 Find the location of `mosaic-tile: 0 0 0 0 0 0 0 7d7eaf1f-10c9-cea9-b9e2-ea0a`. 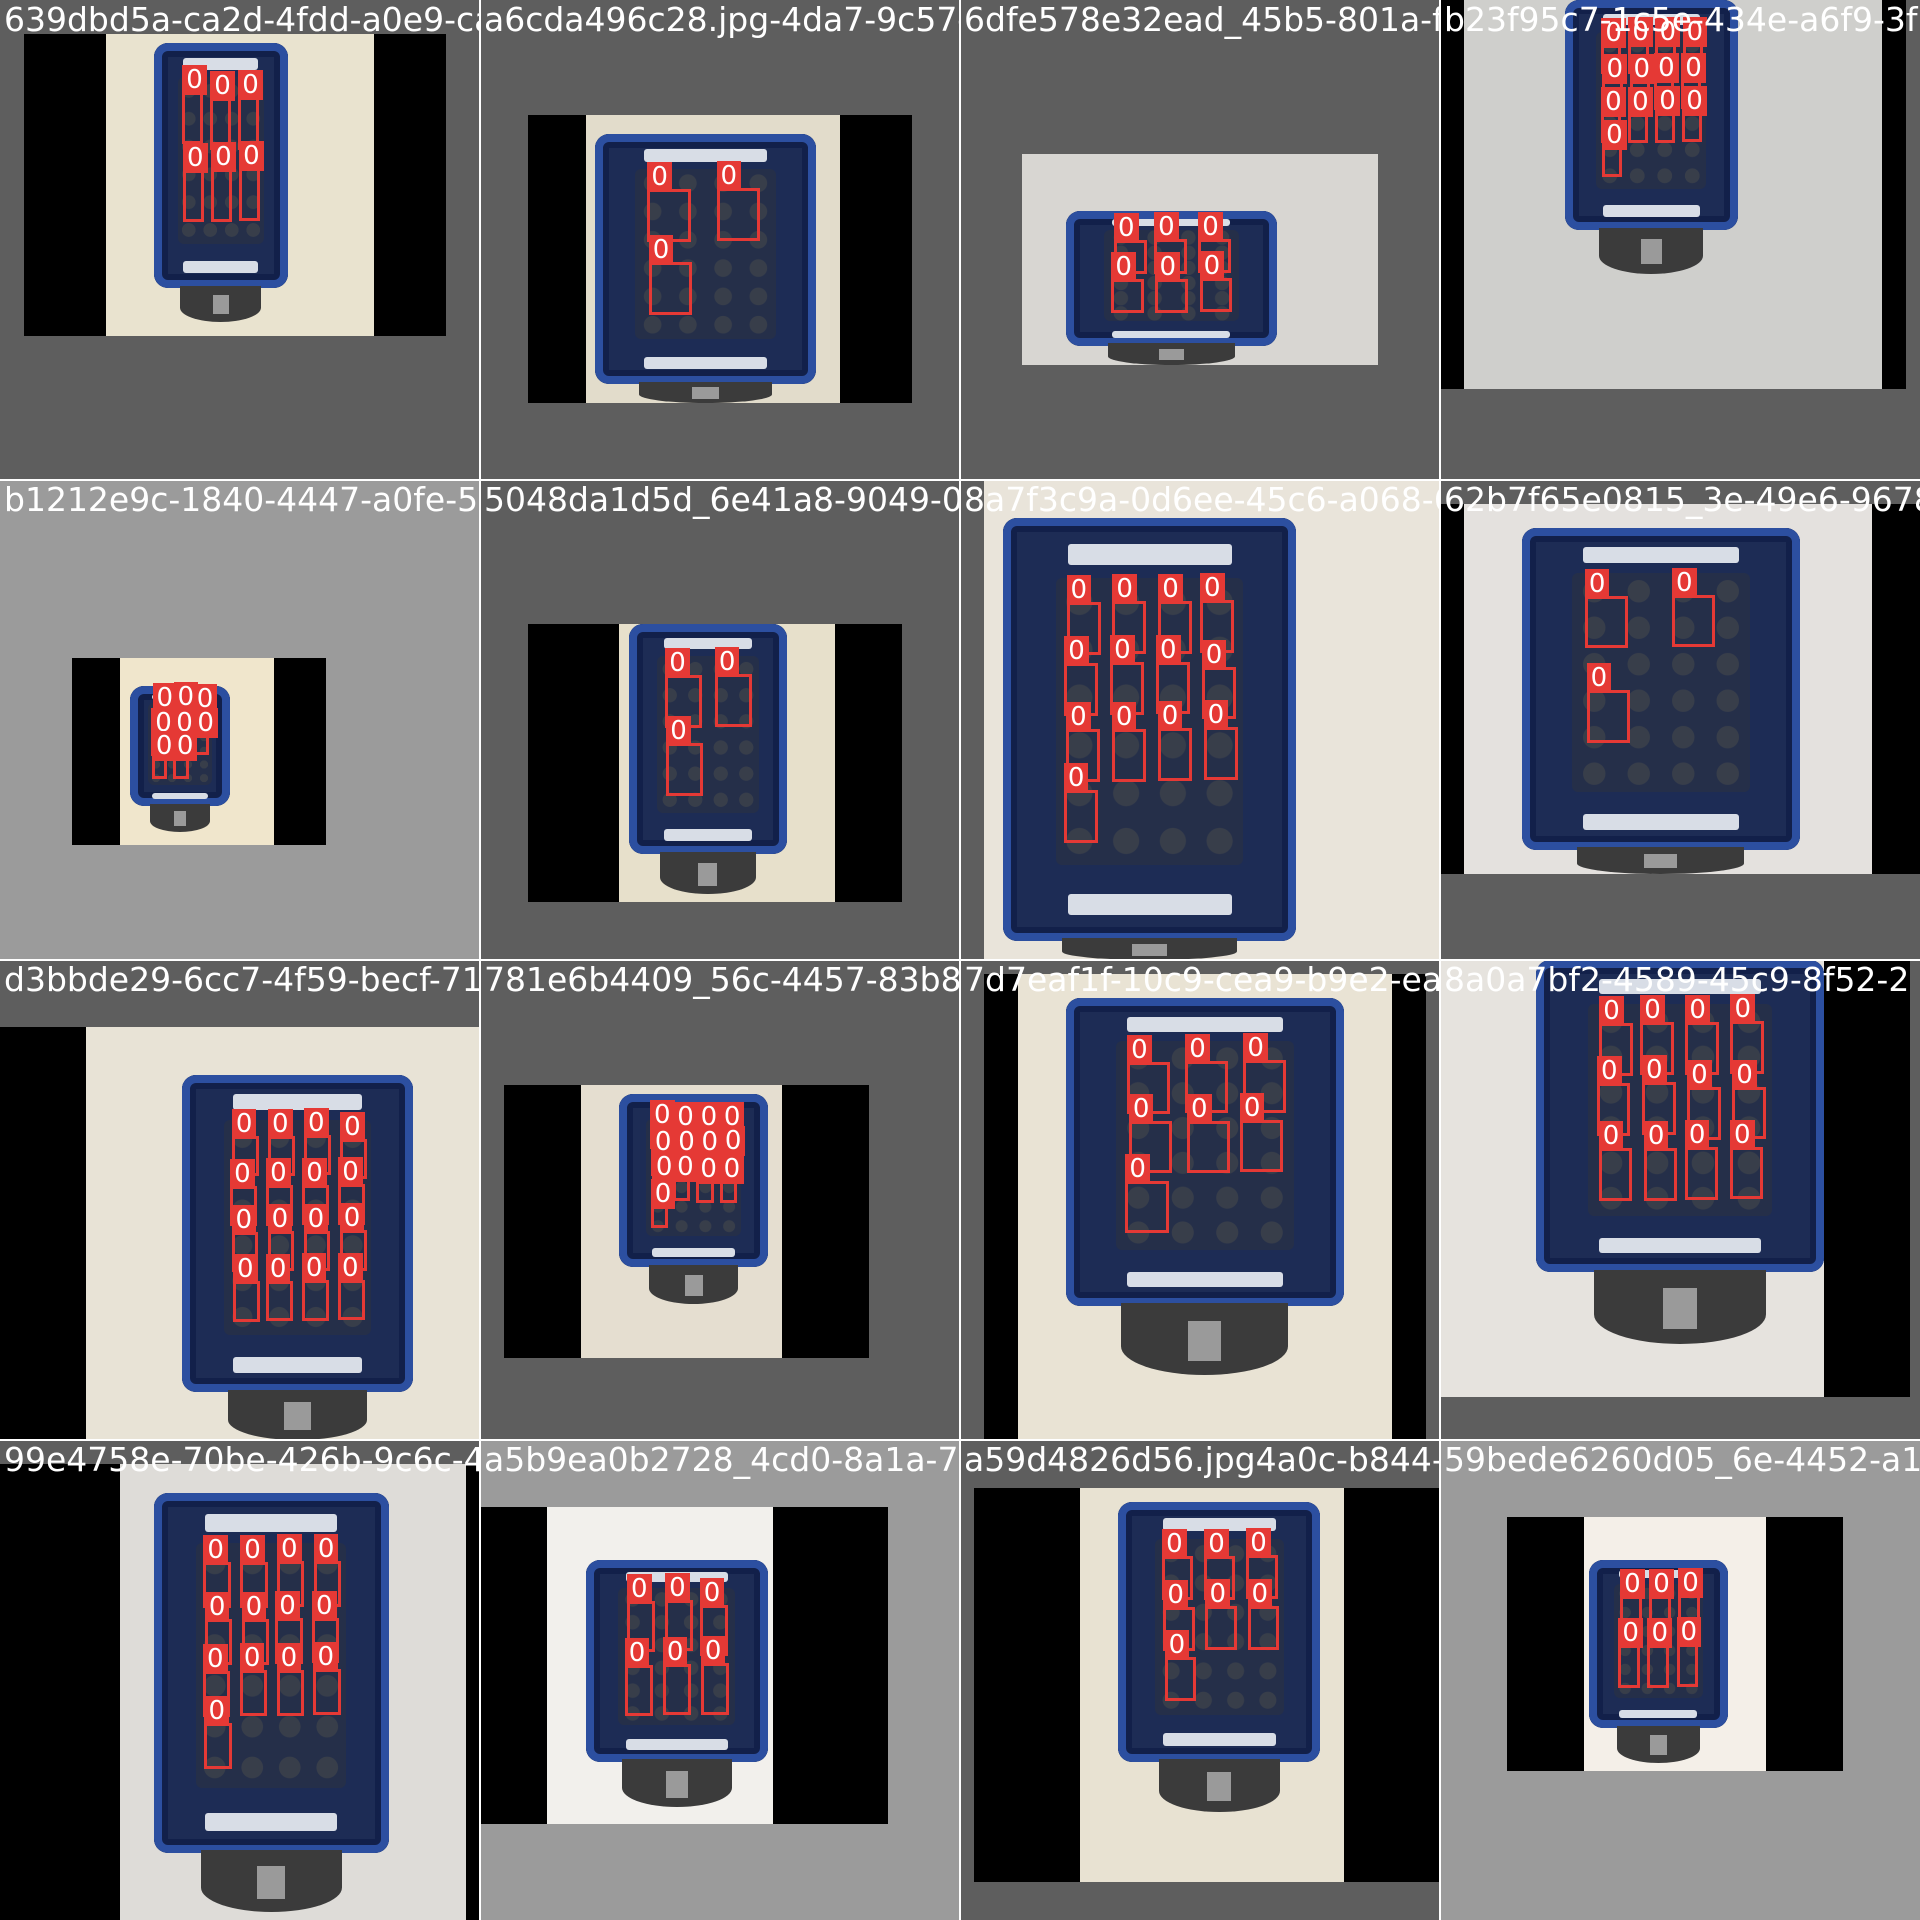

mosaic-tile: 0 0 0 0 0 0 0 7d7eaf1f-10c9-cea9-b9e2-ea0a is located at coordinates (1200, 1200).